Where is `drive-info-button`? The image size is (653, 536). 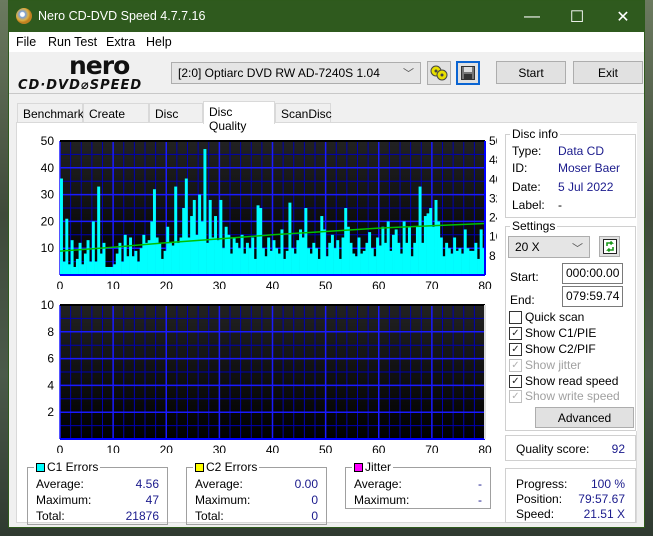
drive-info-button is located at coordinates (439, 73).